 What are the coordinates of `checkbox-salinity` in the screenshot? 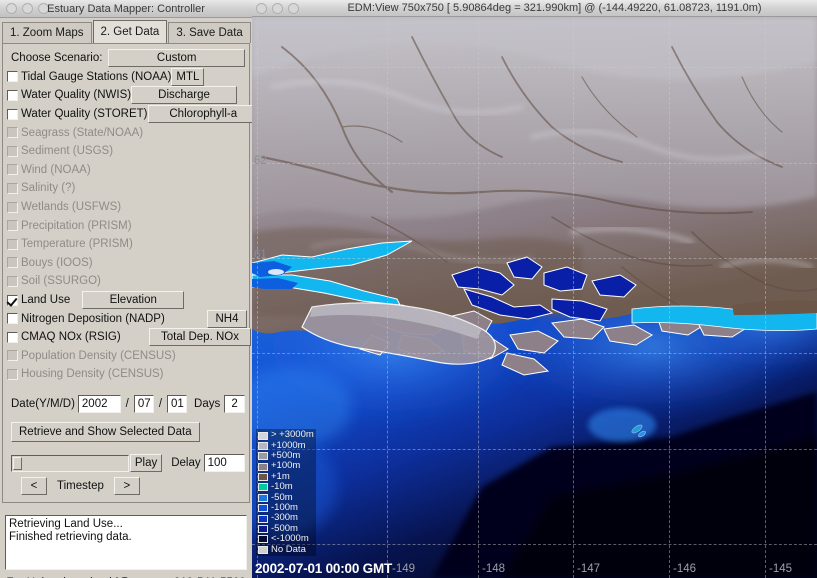 It's located at (12, 188).